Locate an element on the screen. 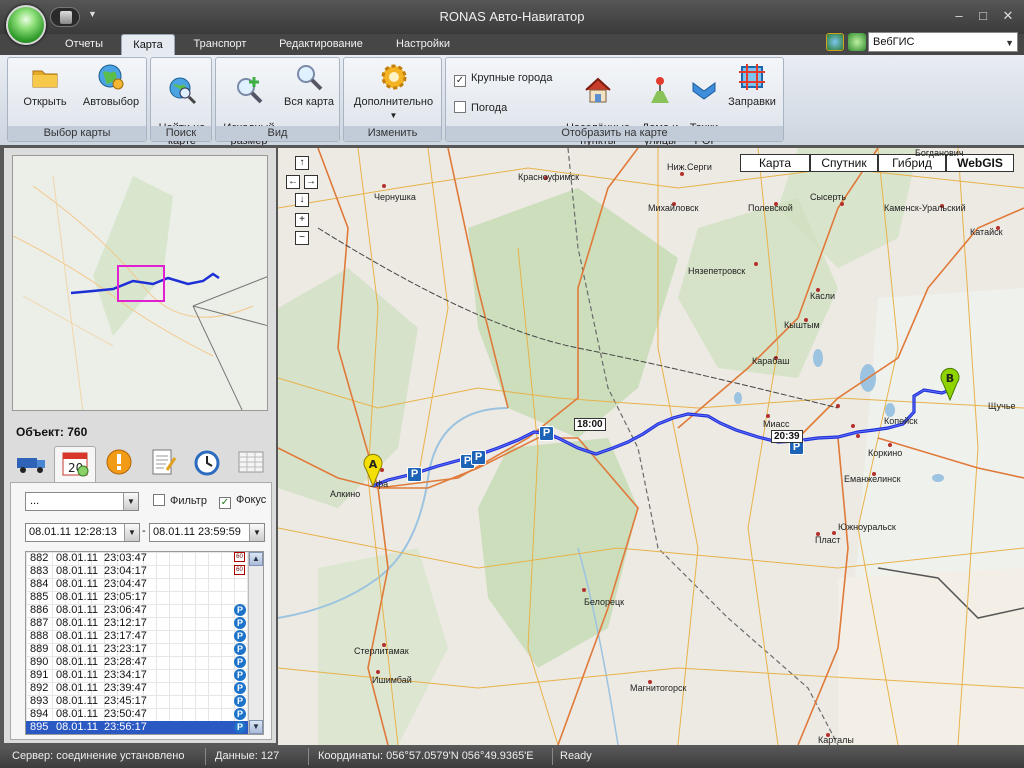 The height and width of the screenshot is (768, 1024). log-row: 891 08.01.11 23:34:17 P is located at coordinates (137, 675).